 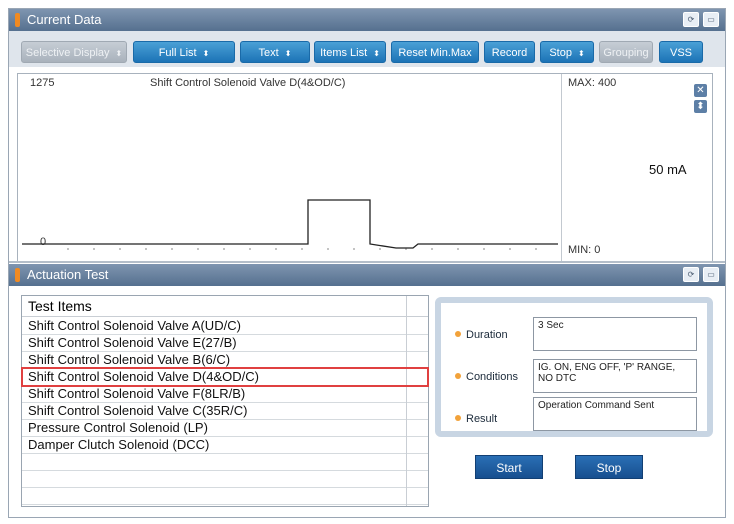 I want to click on list-item-label: Shift Control Solenoid Valve E(27/B), so click(x=132, y=342).